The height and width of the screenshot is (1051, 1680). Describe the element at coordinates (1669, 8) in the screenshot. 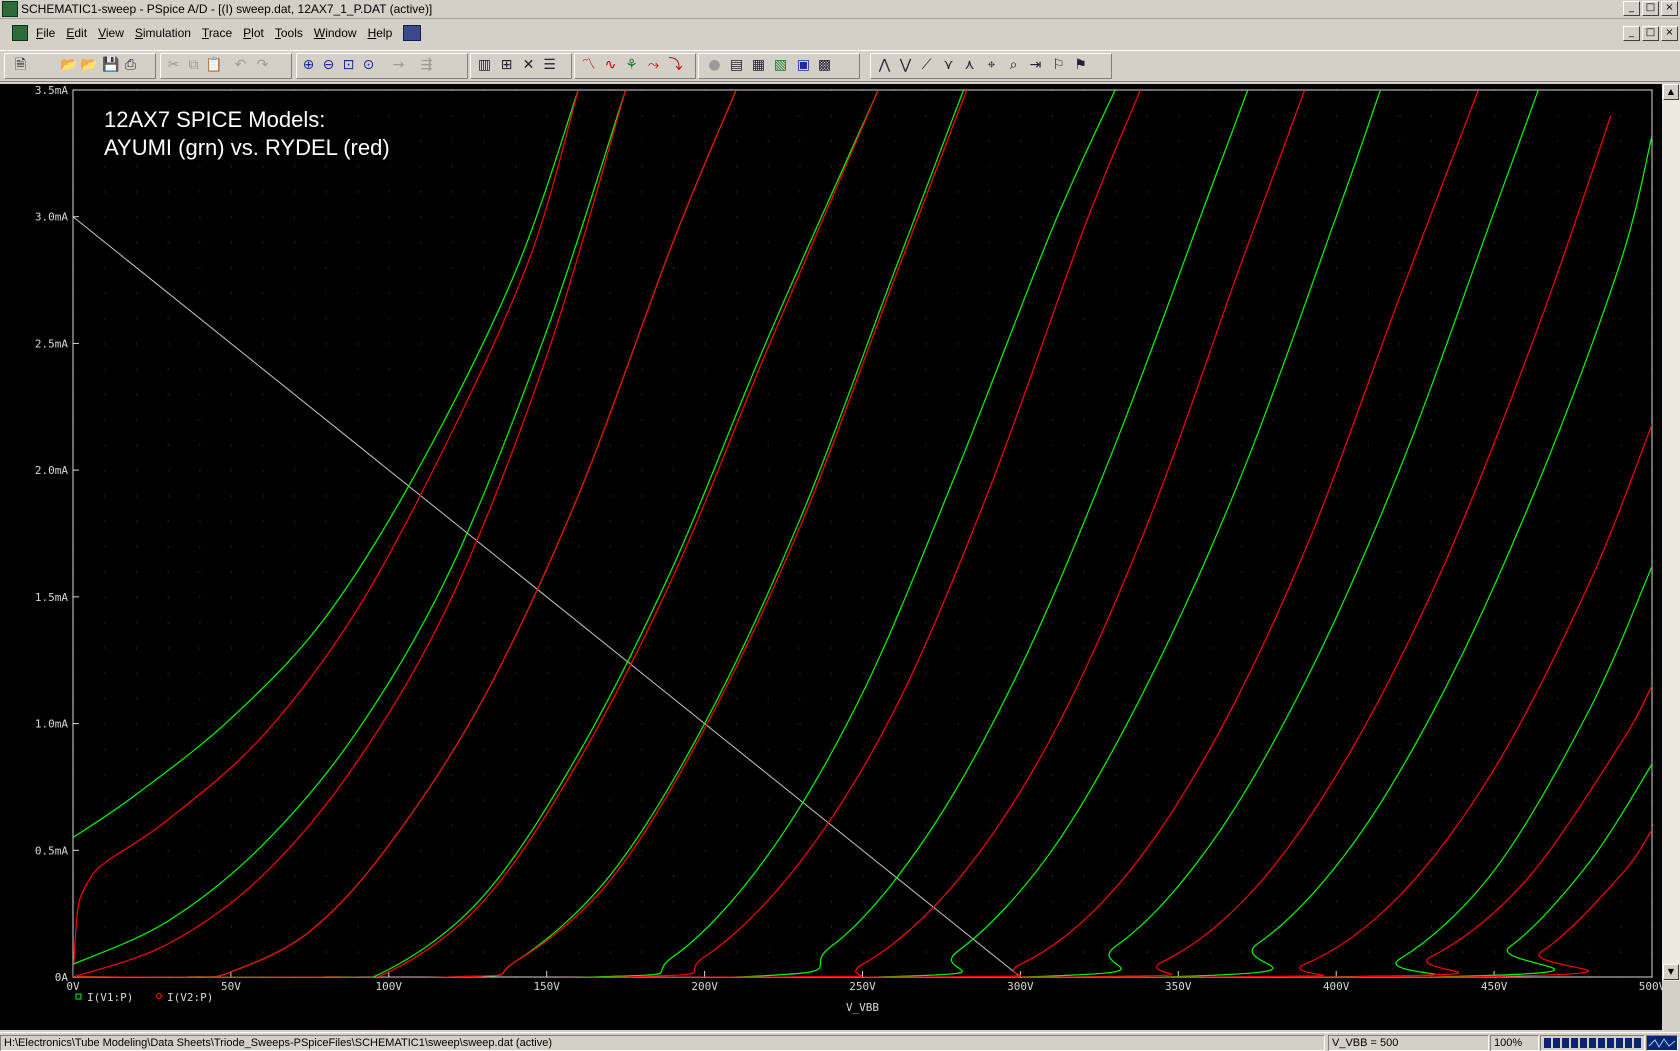

I see `close-button: ×` at that location.